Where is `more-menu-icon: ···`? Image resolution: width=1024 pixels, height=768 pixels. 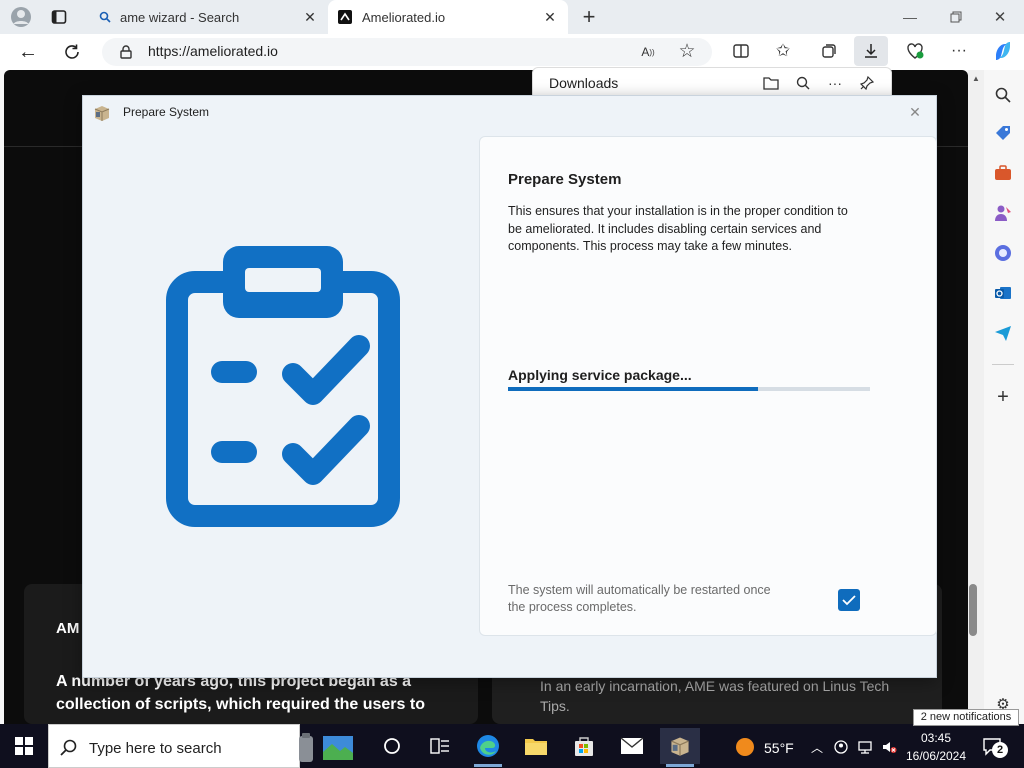 more-menu-icon: ··· is located at coordinates (959, 51).